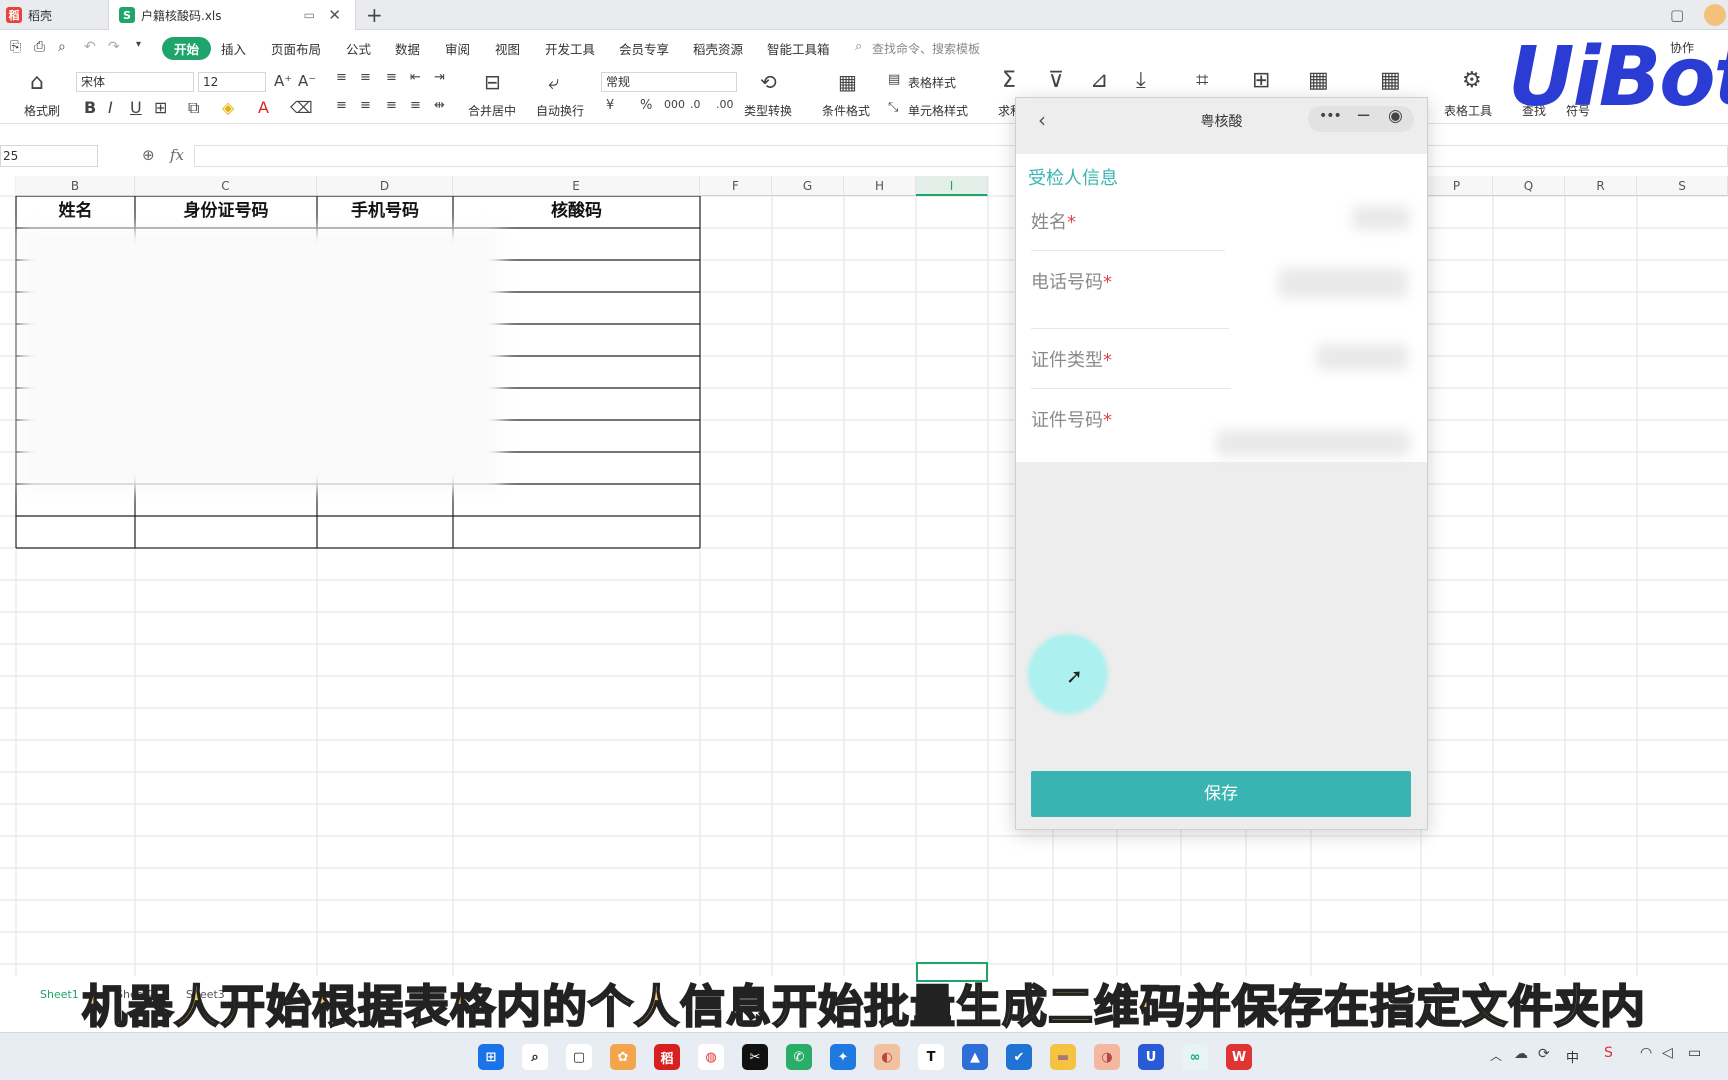 The width and height of the screenshot is (1728, 1080). Describe the element at coordinates (341, 77) in the screenshot. I see `align-top-icon: ≡` at that location.